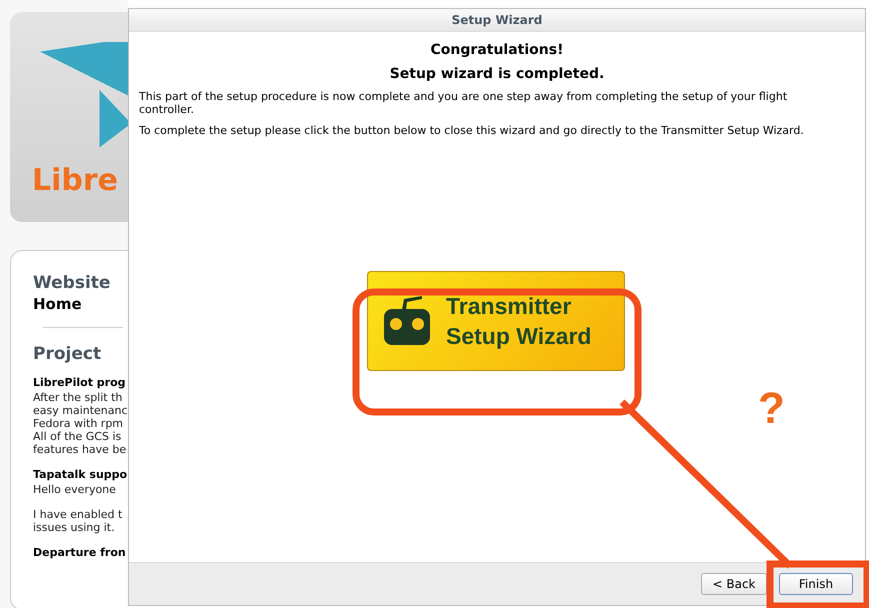  I want to click on paragraph: This part of the setup procedure is now complete and you are one step away from completing the setup of your flight controller., so click(463, 103).